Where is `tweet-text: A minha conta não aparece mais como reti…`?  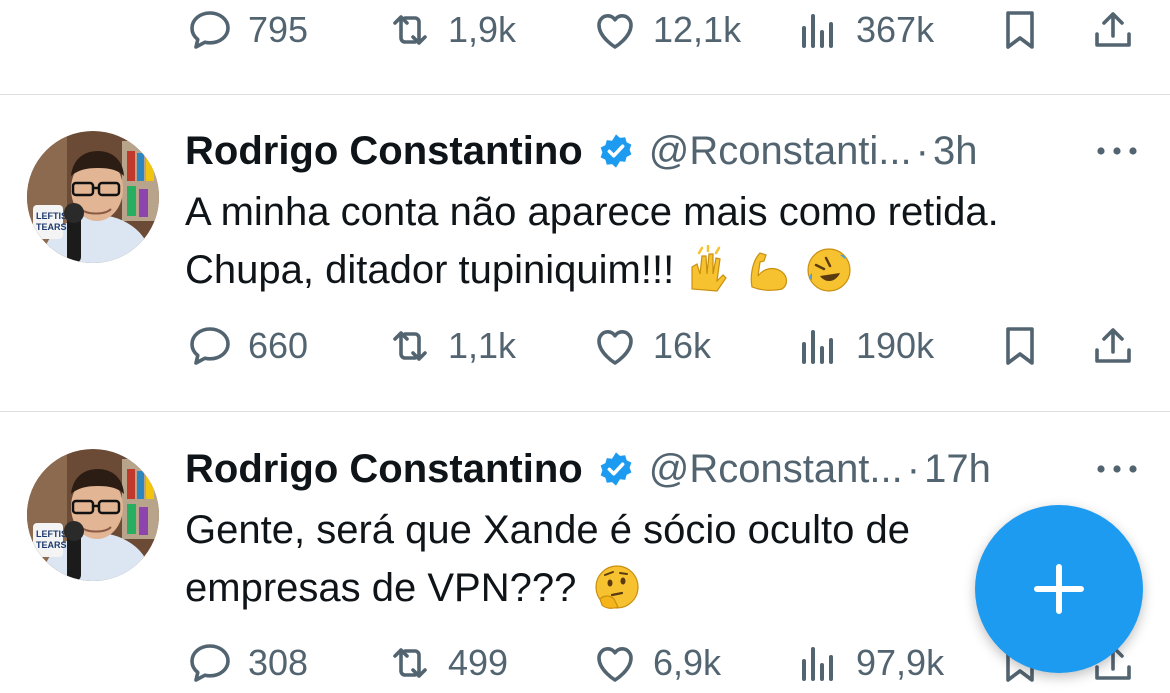
tweet-text: A minha conta não aparece mais como reti… is located at coordinates (665, 241).